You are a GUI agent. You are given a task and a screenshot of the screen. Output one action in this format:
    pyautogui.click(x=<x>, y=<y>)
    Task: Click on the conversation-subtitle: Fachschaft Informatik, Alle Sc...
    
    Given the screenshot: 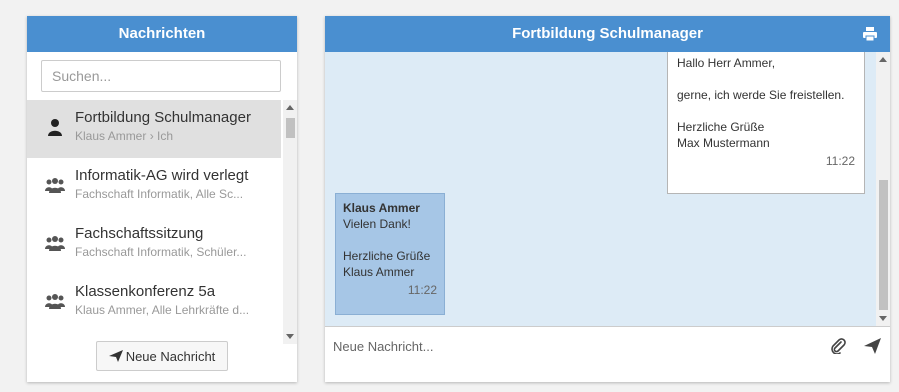 What is the action you would take?
    pyautogui.click(x=159, y=194)
    